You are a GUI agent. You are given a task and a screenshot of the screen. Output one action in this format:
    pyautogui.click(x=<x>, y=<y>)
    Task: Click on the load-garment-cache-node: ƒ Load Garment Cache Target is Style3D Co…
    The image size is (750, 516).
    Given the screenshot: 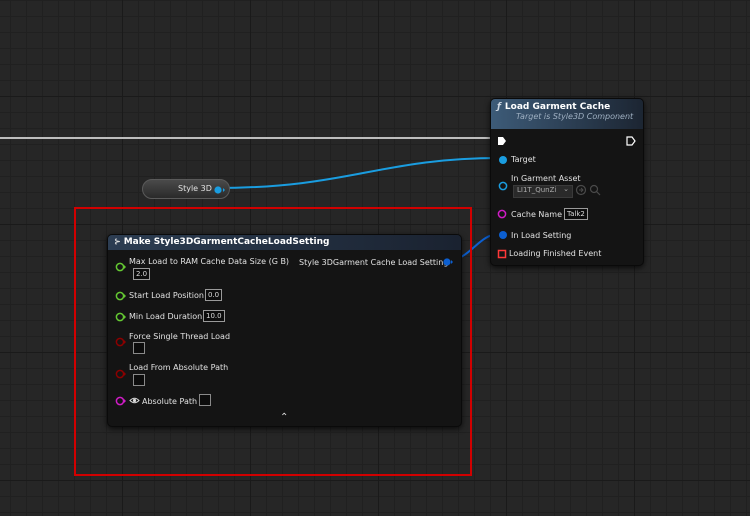 What is the action you would take?
    pyautogui.click(x=567, y=182)
    